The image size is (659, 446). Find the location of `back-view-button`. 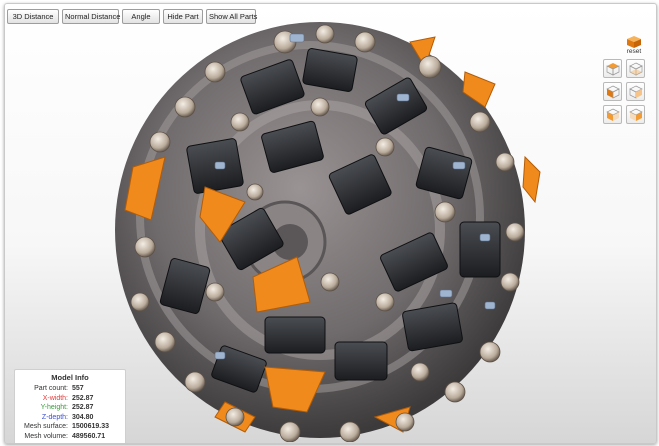

back-view-button is located at coordinates (635, 91).